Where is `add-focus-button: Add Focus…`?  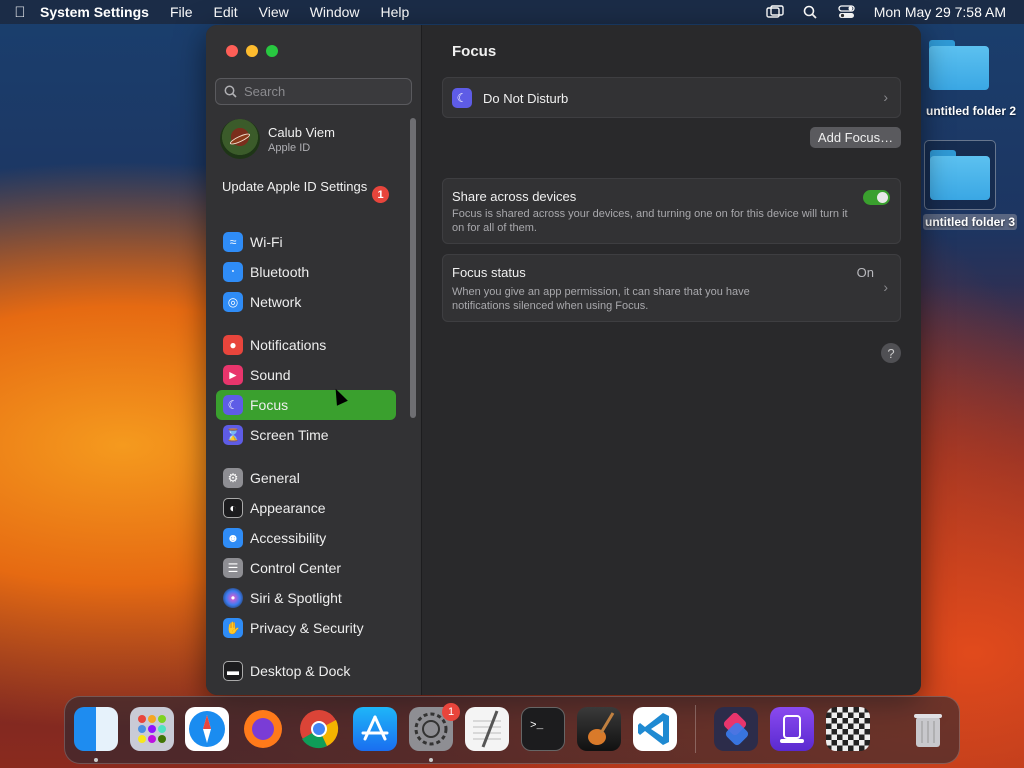
add-focus-button: Add Focus… is located at coordinates (855, 137).